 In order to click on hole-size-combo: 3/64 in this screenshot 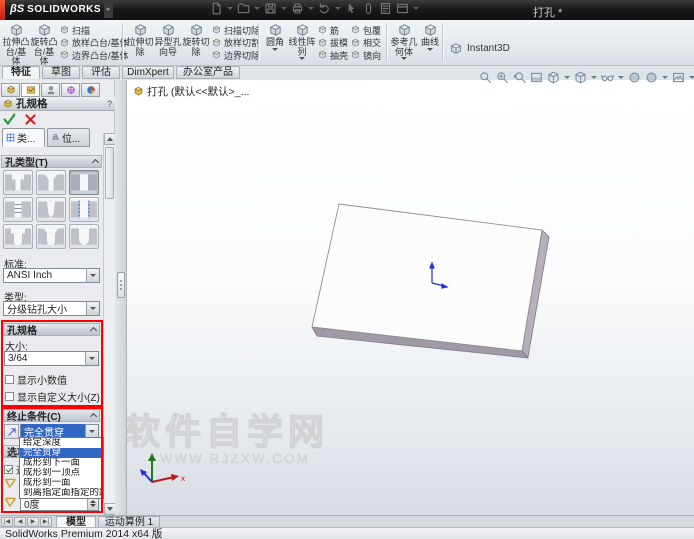, I will do `click(51, 358)`.